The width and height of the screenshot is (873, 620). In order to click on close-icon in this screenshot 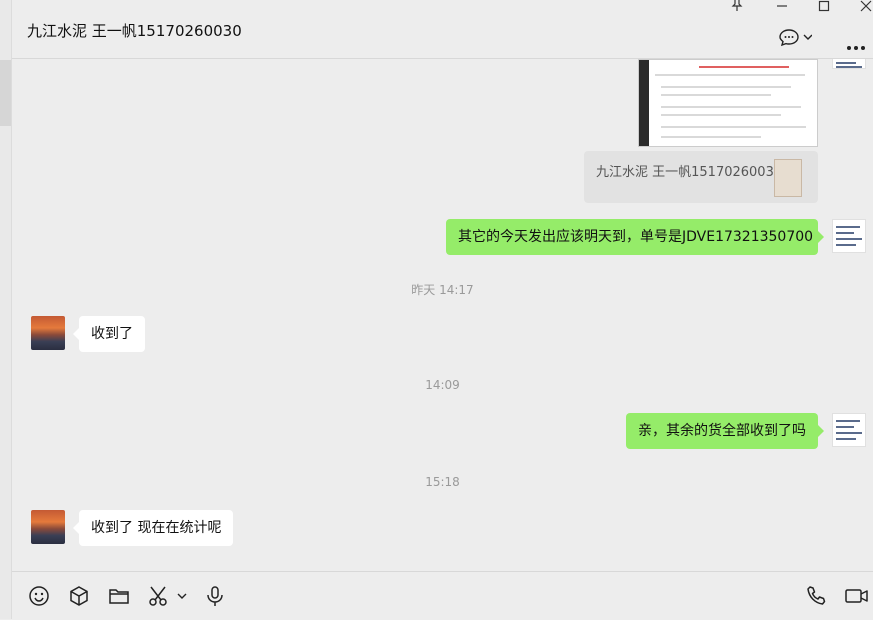, I will do `click(866, 8)`.